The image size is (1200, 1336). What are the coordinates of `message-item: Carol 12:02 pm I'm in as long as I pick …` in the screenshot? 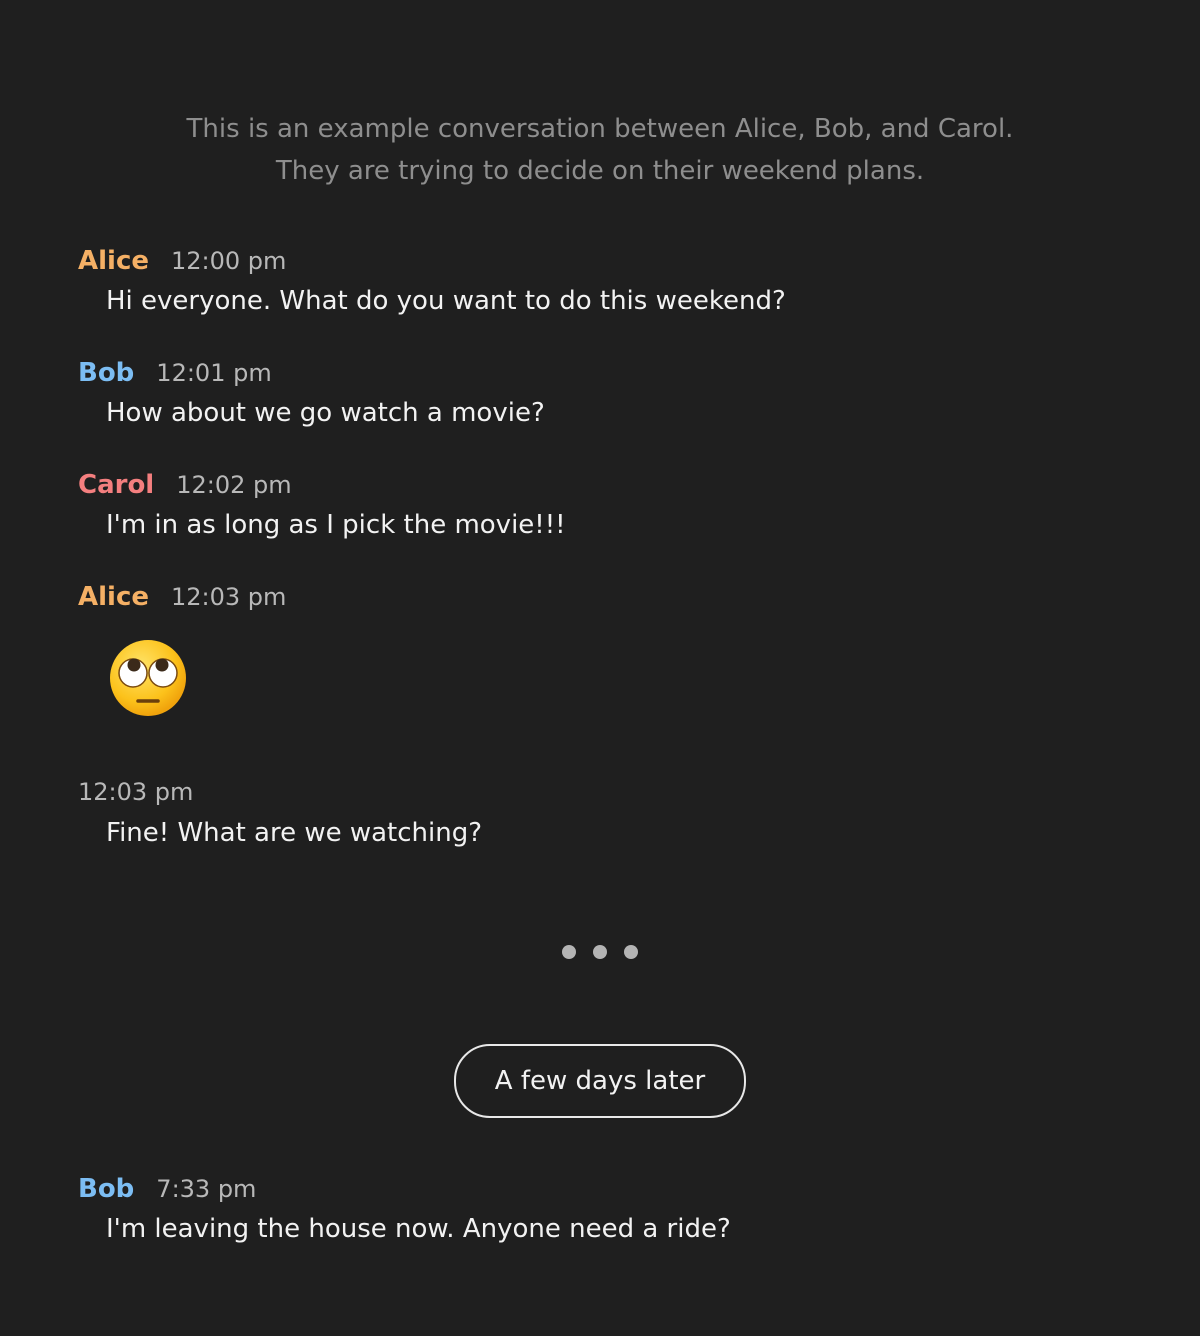 It's located at (322, 506).